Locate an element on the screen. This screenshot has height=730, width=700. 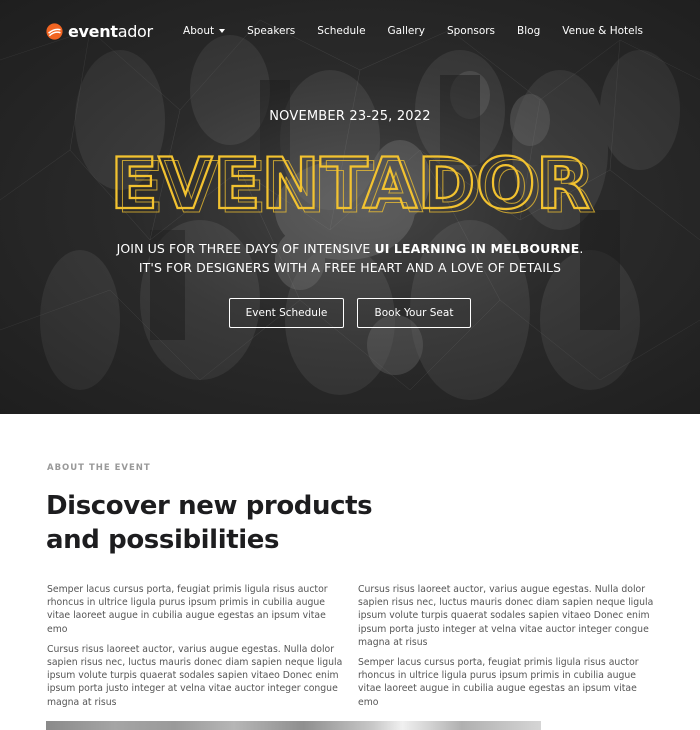
nav-item-sponsors: Sponsors is located at coordinates (471, 31).